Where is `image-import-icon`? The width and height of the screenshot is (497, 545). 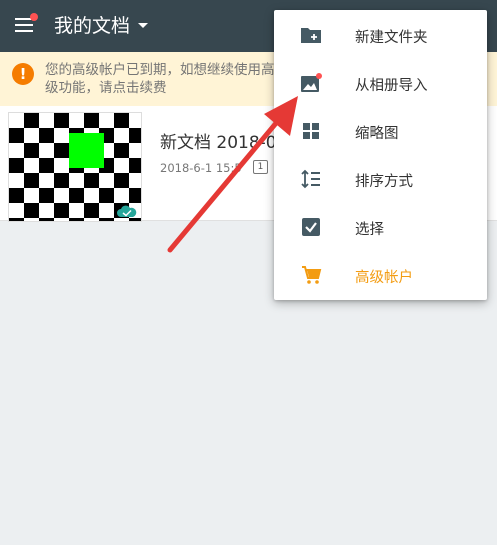
image-import-icon is located at coordinates (311, 82).